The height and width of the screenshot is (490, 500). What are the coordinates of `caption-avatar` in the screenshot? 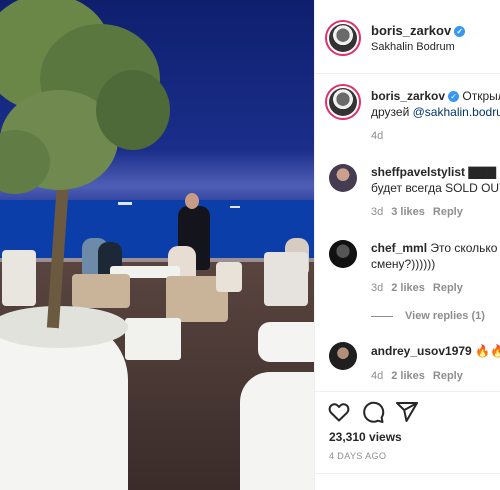 It's located at (343, 102).